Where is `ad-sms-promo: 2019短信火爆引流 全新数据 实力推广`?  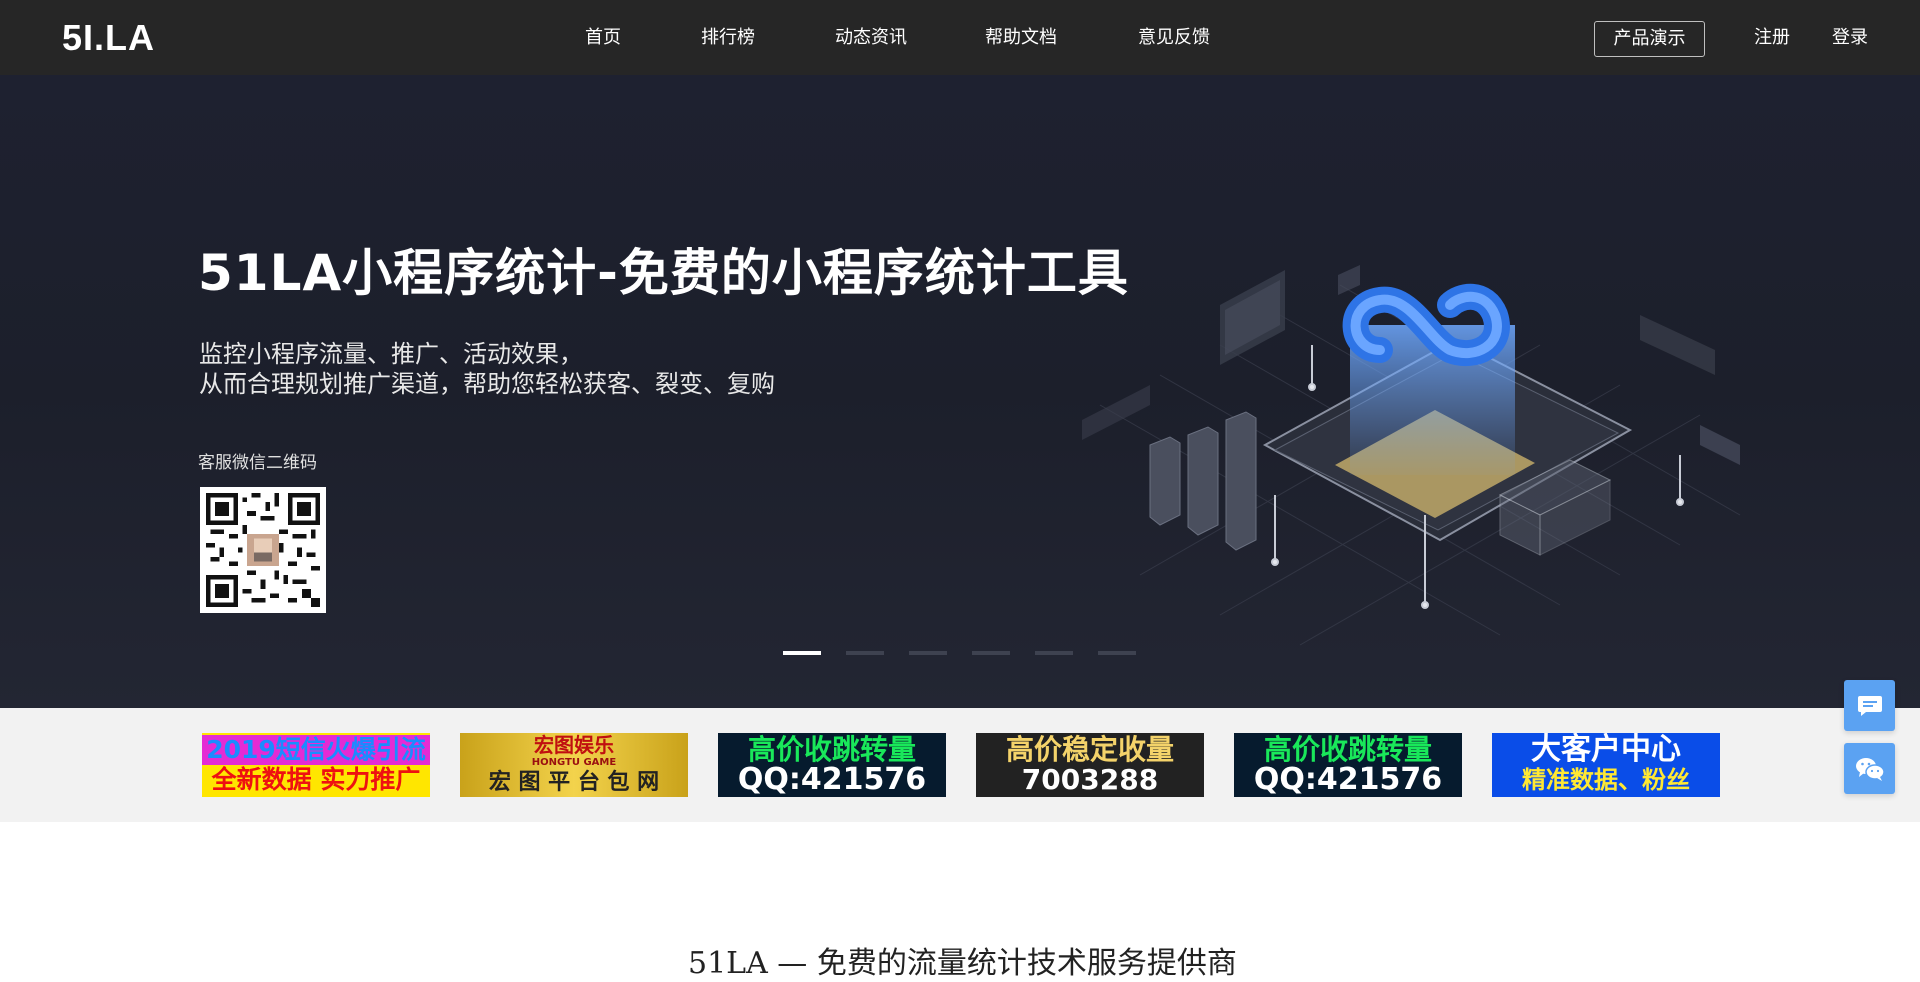 ad-sms-promo: 2019短信火爆引流 全新数据 实力推广 is located at coordinates (316, 765).